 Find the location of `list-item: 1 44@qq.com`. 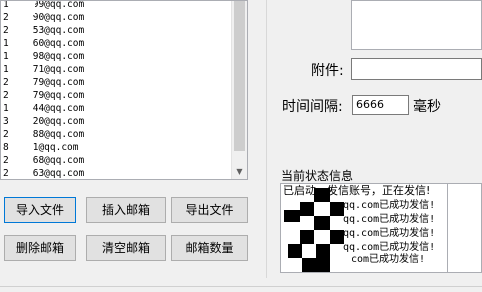

list-item: 1 44@qq.com is located at coordinates (43, 108).